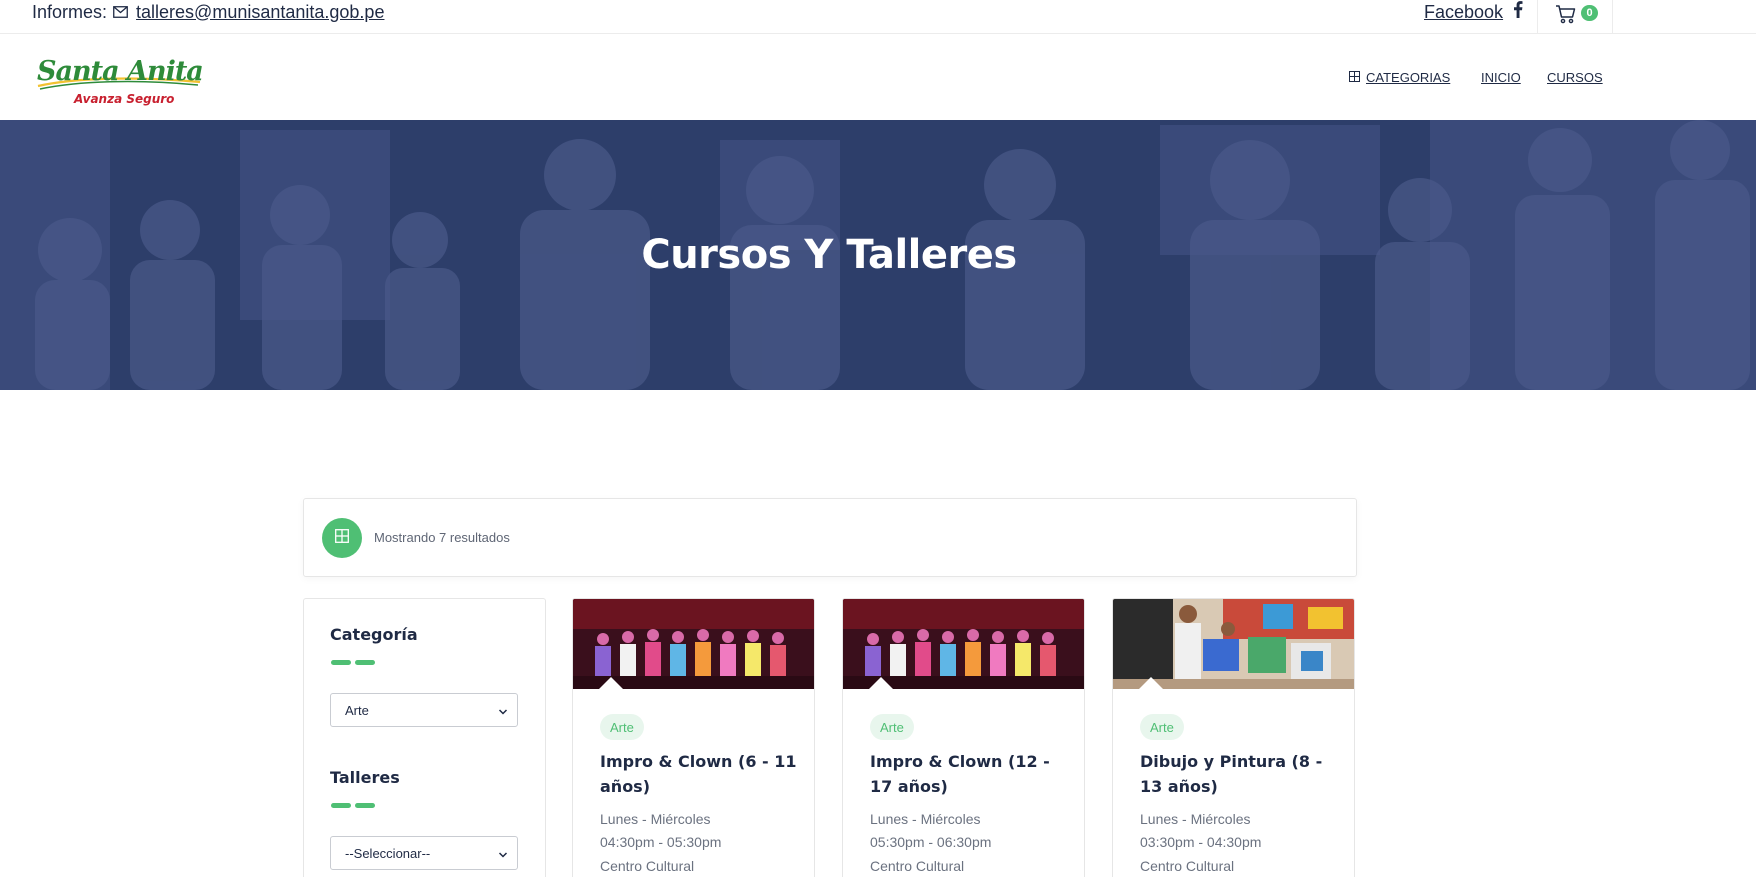  I want to click on cart-button: 0, so click(1575, 17).